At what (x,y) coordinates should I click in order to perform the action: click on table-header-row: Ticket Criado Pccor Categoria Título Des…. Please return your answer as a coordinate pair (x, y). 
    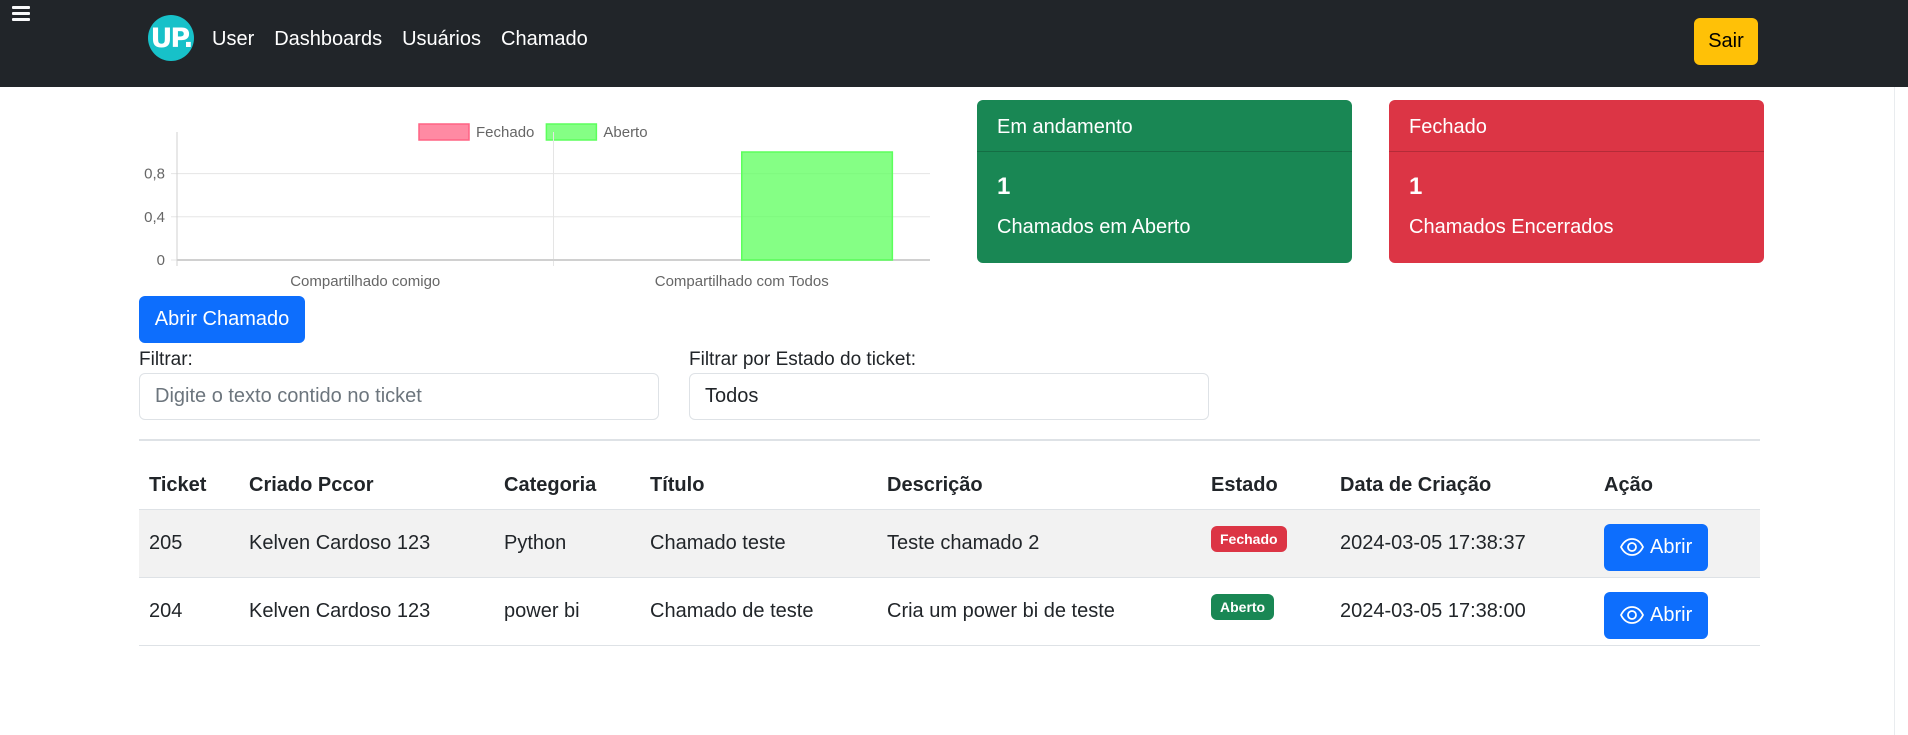
    Looking at the image, I should click on (949, 486).